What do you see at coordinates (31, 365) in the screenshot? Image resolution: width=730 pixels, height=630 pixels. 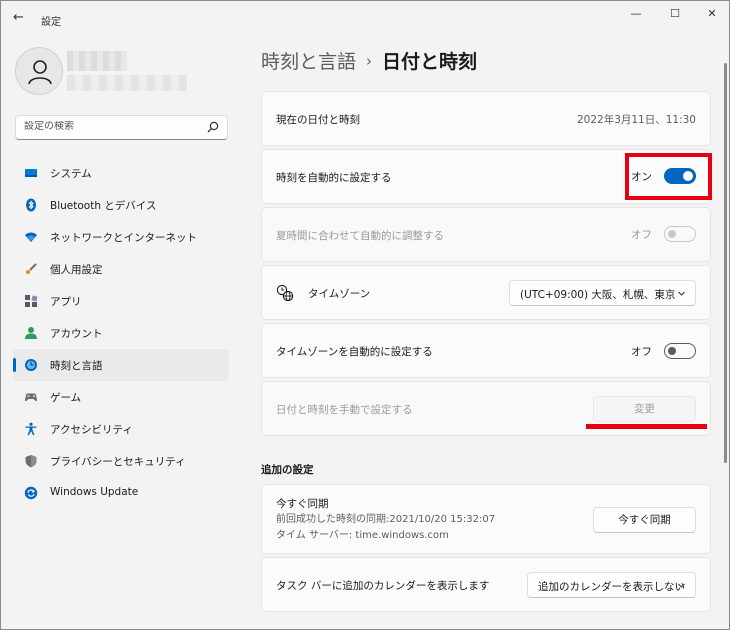 I see `time-language-icon` at bounding box center [31, 365].